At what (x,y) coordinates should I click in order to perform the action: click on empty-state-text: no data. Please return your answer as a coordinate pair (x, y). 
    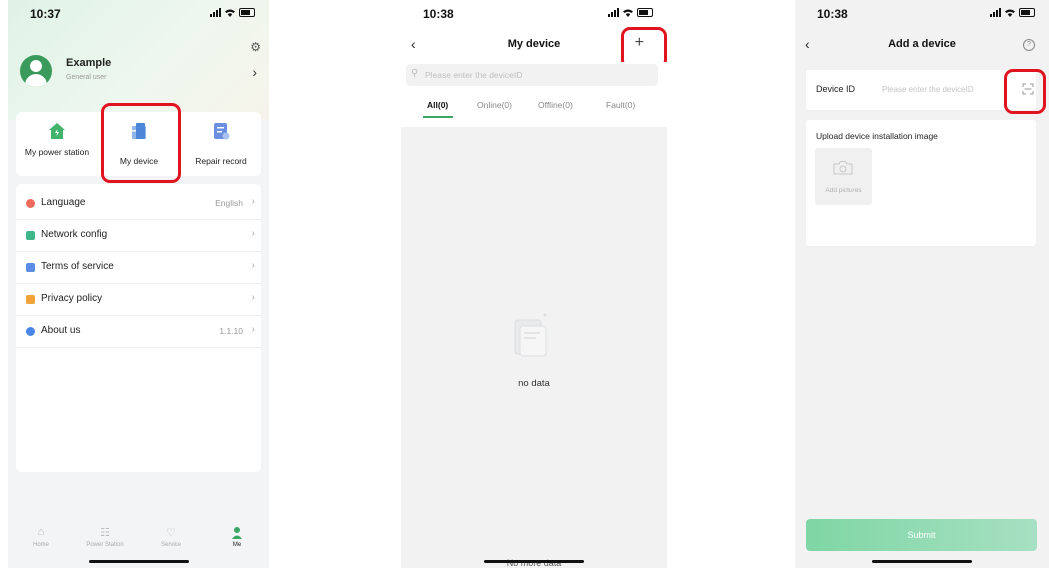
    Looking at the image, I should click on (534, 383).